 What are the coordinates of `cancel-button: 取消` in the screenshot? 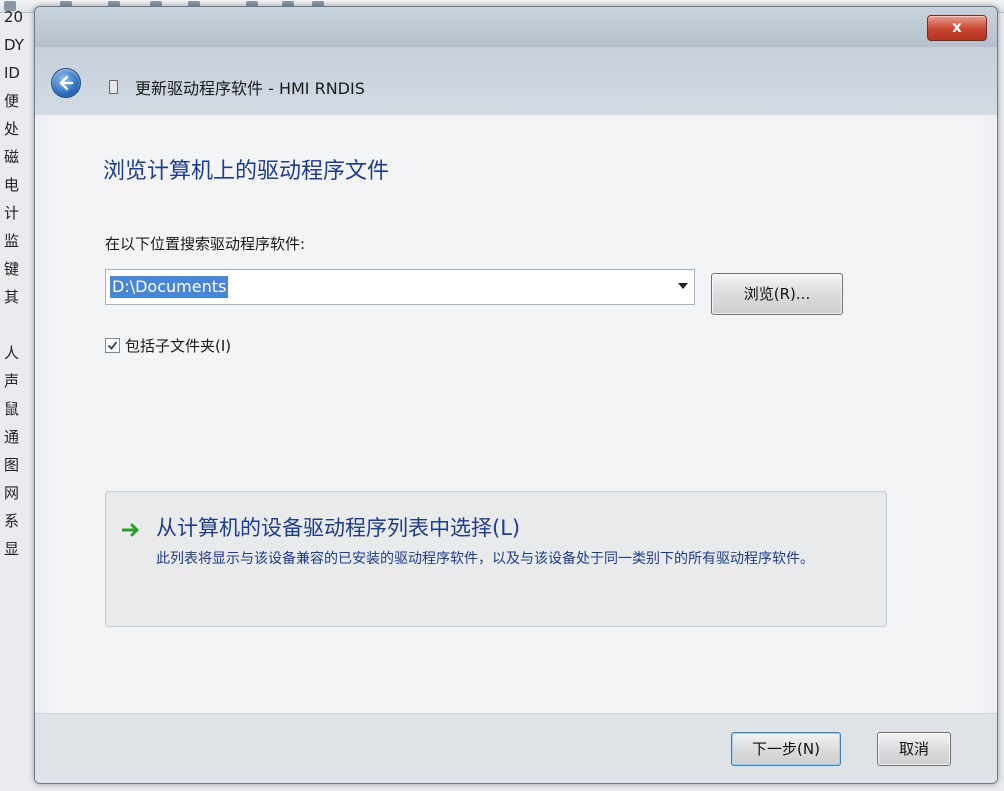 It's located at (914, 749).